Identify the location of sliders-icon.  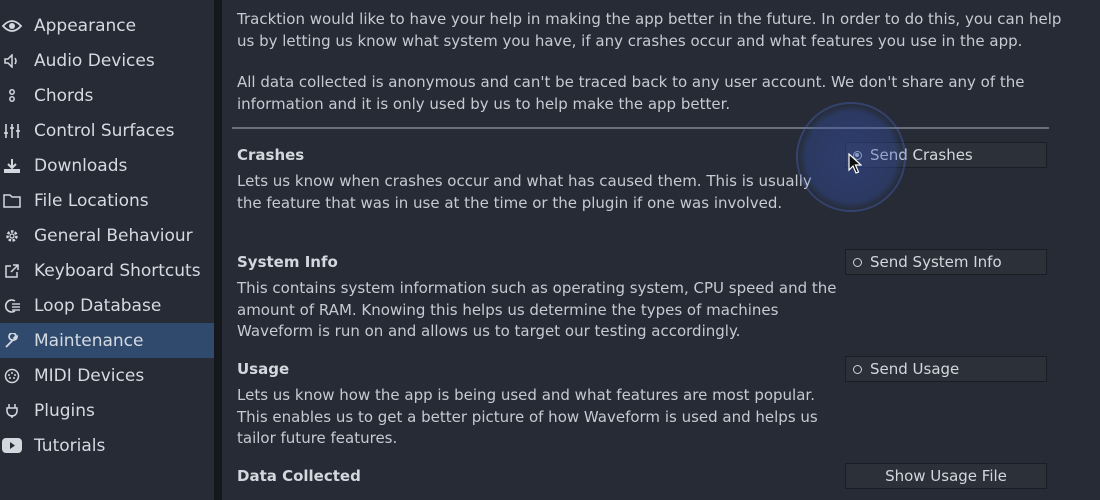
(12, 131).